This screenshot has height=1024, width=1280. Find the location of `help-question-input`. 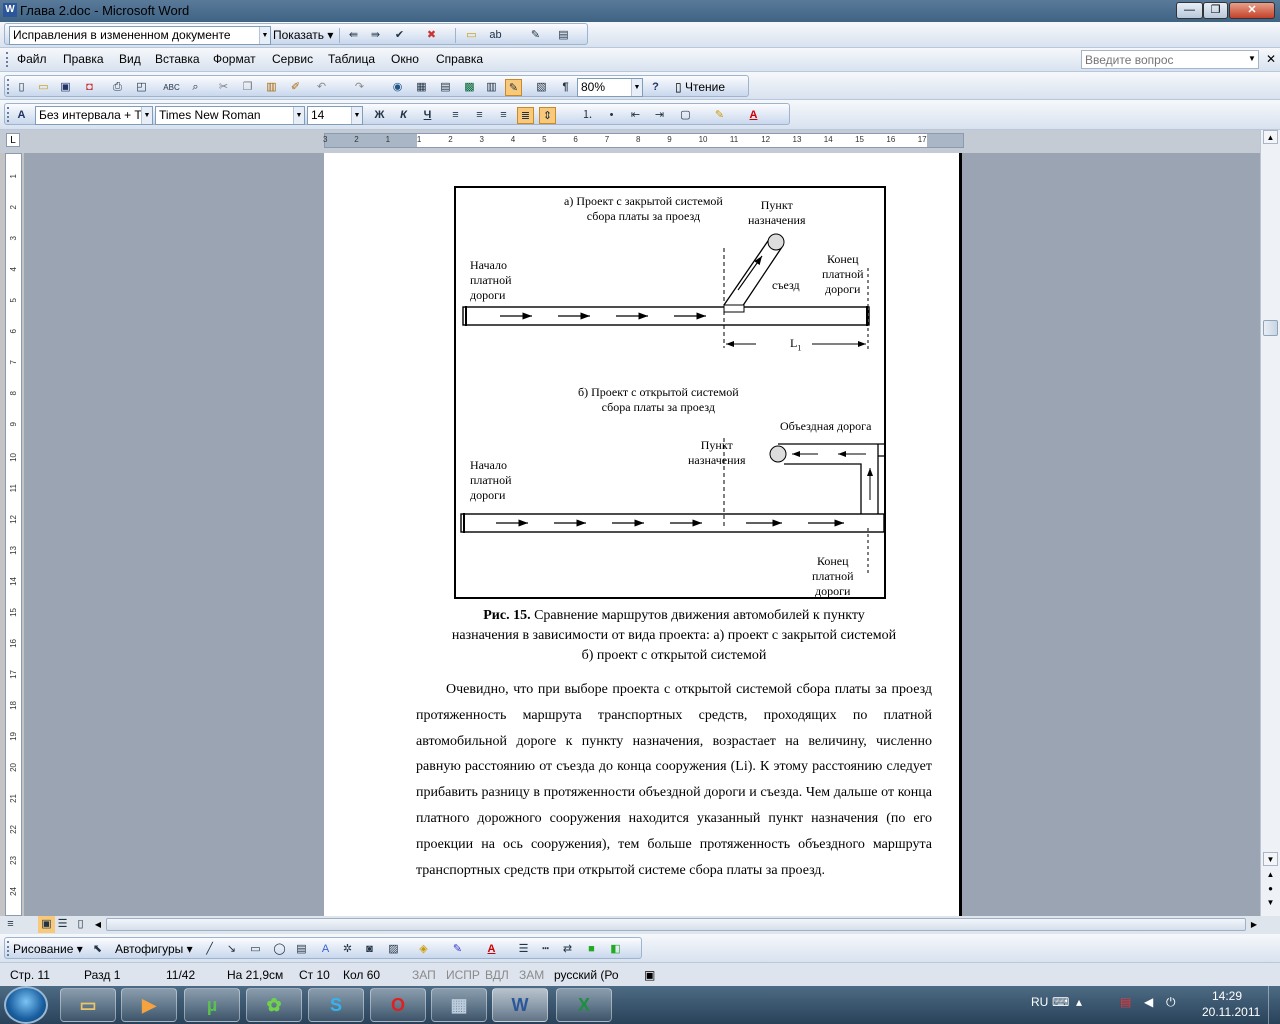

help-question-input is located at coordinates (1170, 59).